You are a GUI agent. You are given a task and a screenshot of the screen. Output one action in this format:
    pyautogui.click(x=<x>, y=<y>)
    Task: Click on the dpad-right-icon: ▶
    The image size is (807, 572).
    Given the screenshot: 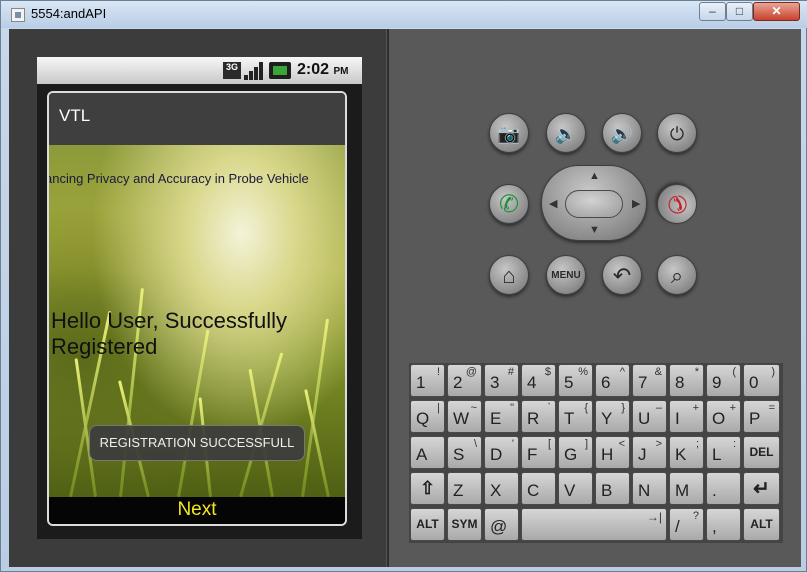 What is the action you would take?
    pyautogui.click(x=636, y=203)
    